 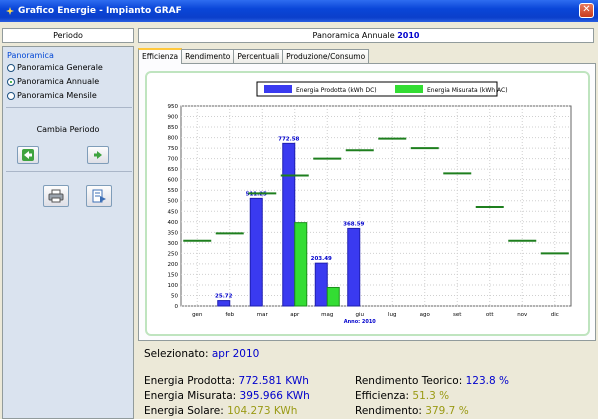 What do you see at coordinates (333, 296) in the screenshot?
I see `bar-measured-mag` at bounding box center [333, 296].